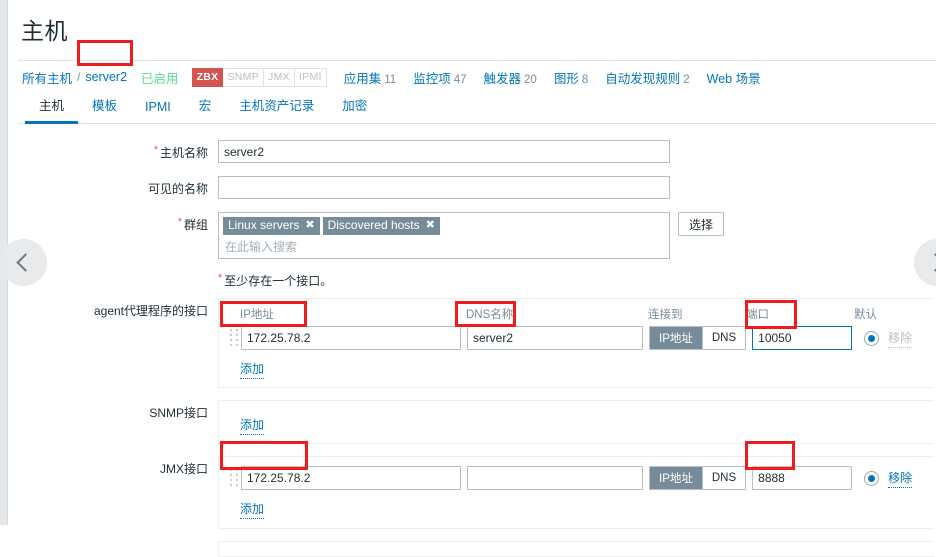  Describe the element at coordinates (195, 225) in the screenshot. I see `label-groups-text: 群组` at that location.